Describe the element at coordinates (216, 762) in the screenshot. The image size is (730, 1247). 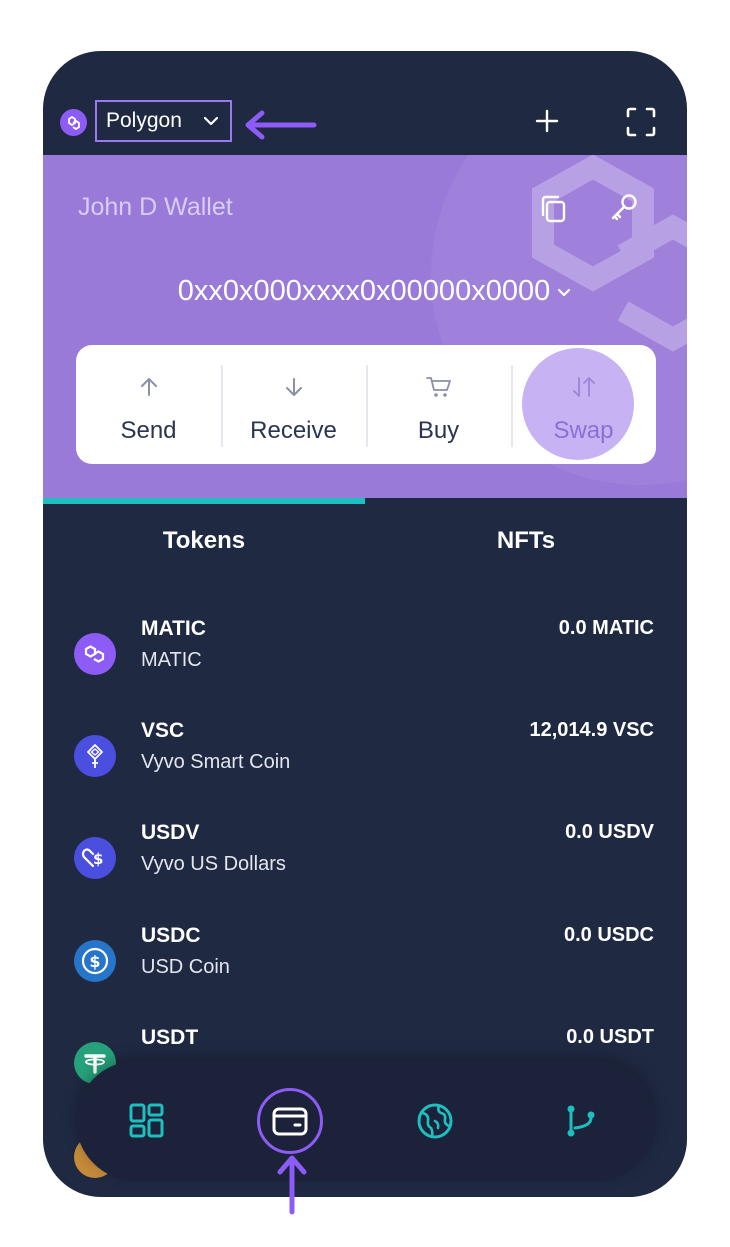
I see `token-name: Vyvo Smart Coin` at that location.